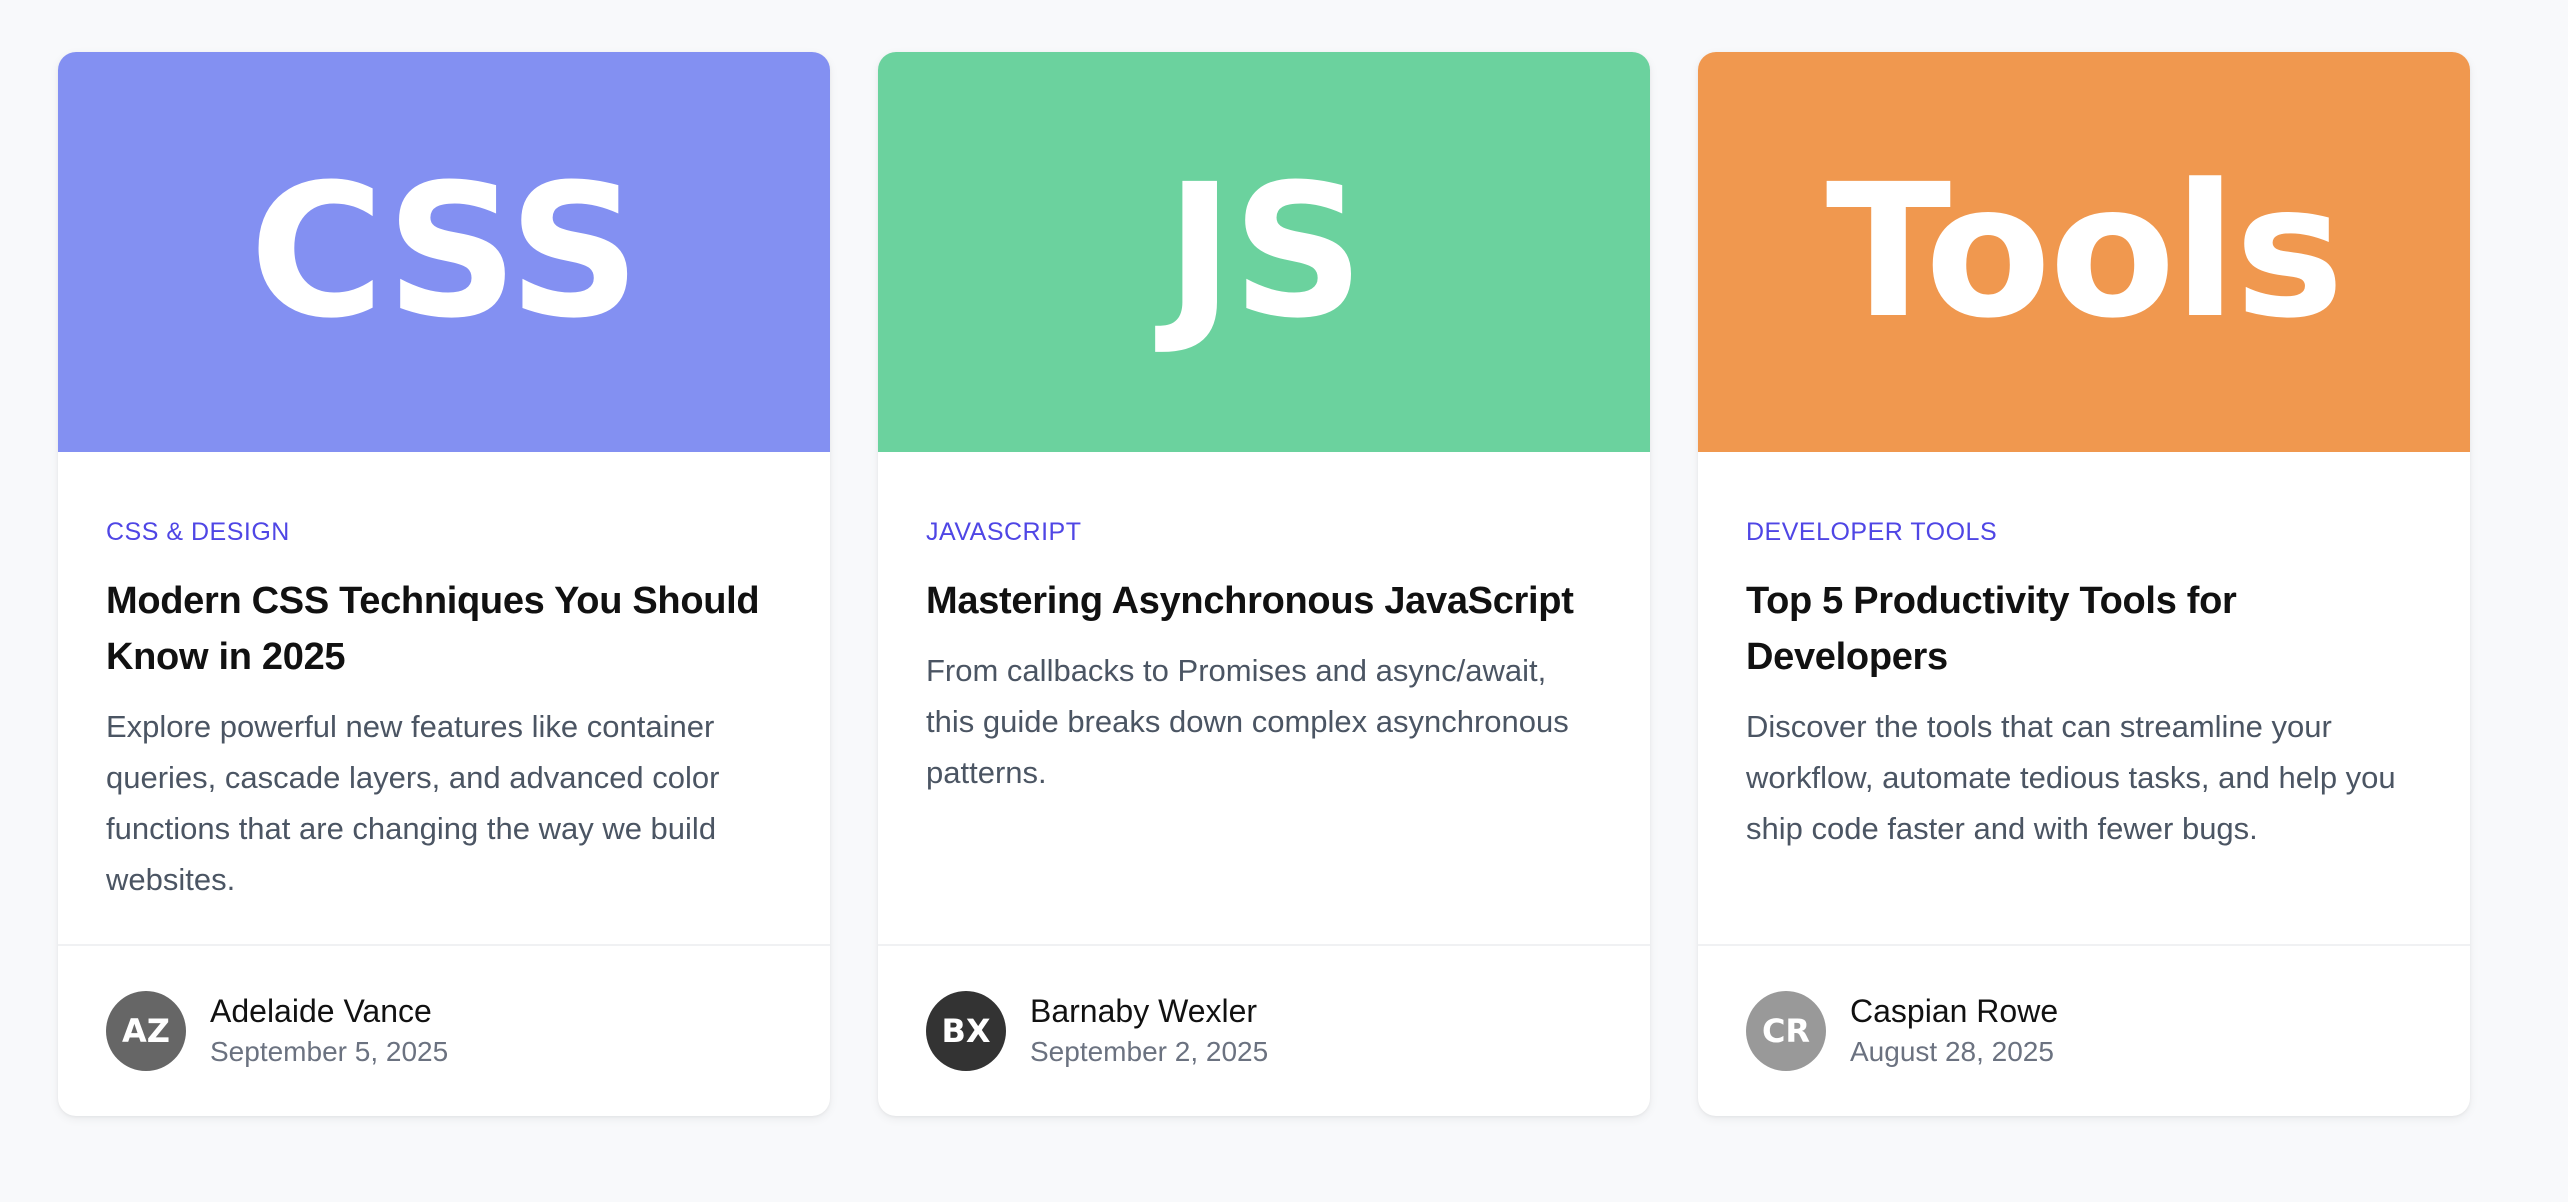 The width and height of the screenshot is (2568, 1202). I want to click on author-info: Barnaby Wexler September 2, 2025, so click(1149, 1031).